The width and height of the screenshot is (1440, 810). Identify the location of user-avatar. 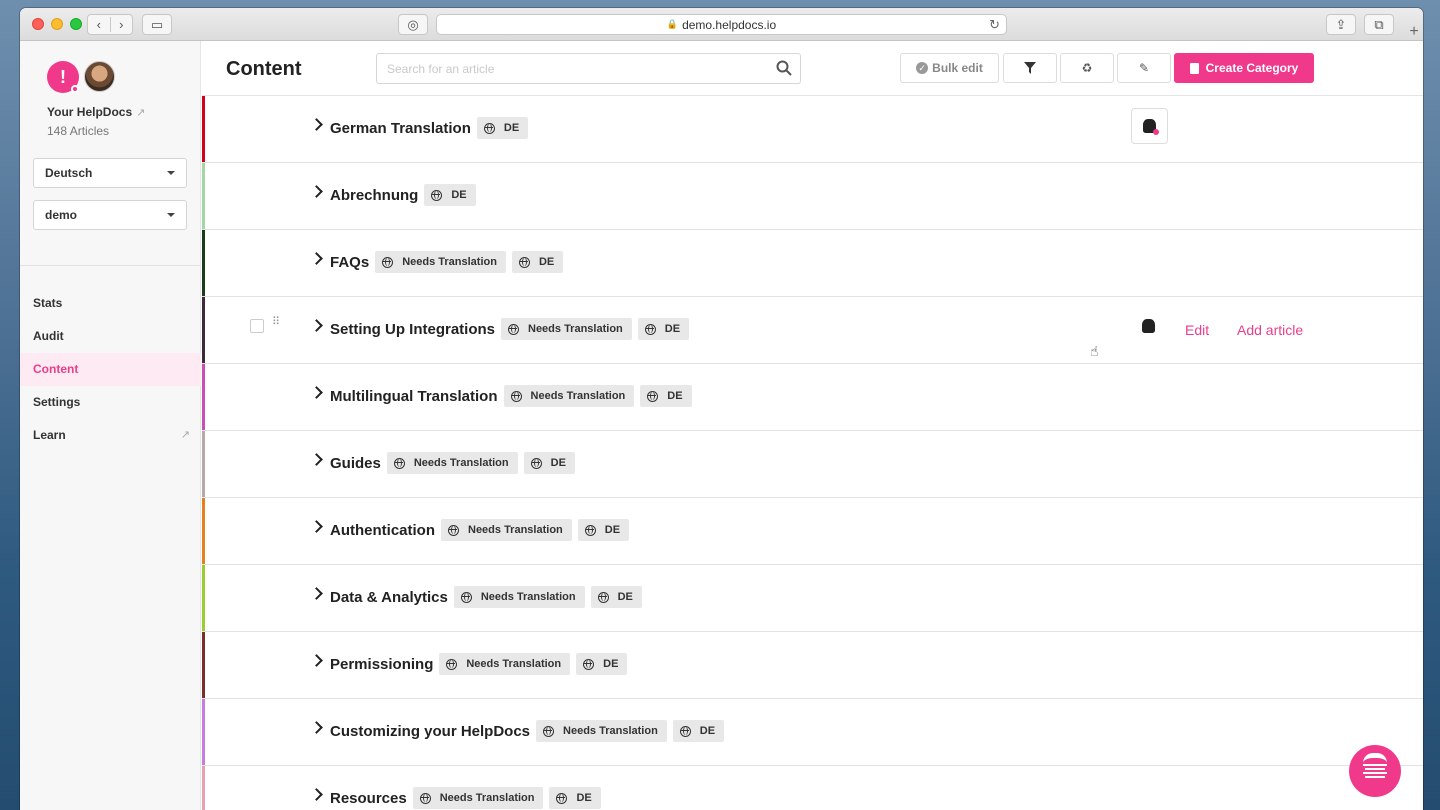
(99, 76).